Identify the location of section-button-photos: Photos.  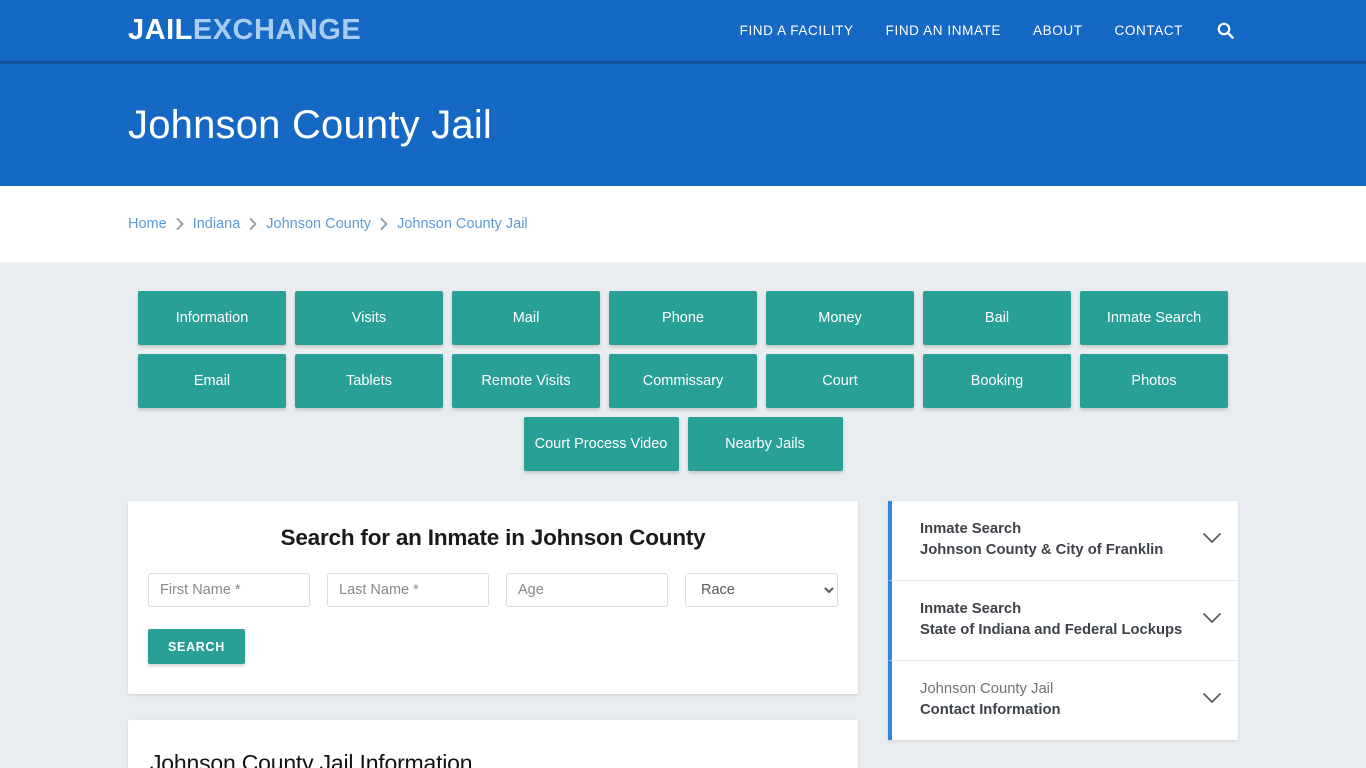
(1154, 381).